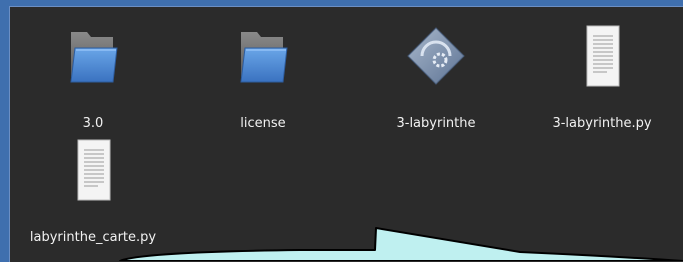 This screenshot has width=683, height=262. Describe the element at coordinates (602, 123) in the screenshot. I see `file-label: 3-labyrinthe.py` at that location.